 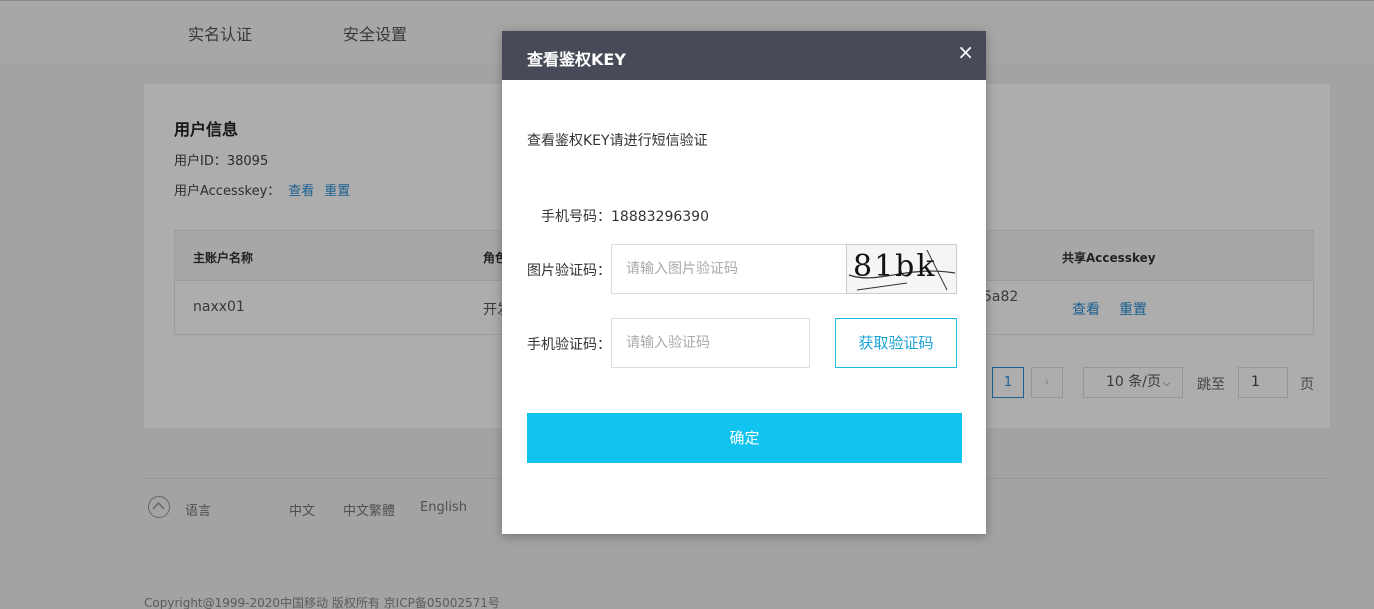 What do you see at coordinates (965, 52) in the screenshot?
I see `close-icon: ×` at bounding box center [965, 52].